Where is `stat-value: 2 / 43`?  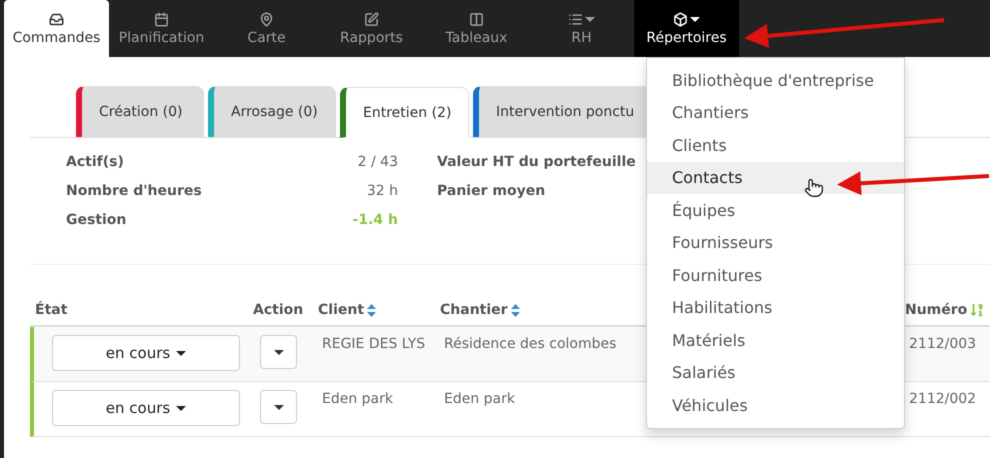
stat-value: 2 / 43 is located at coordinates (378, 162).